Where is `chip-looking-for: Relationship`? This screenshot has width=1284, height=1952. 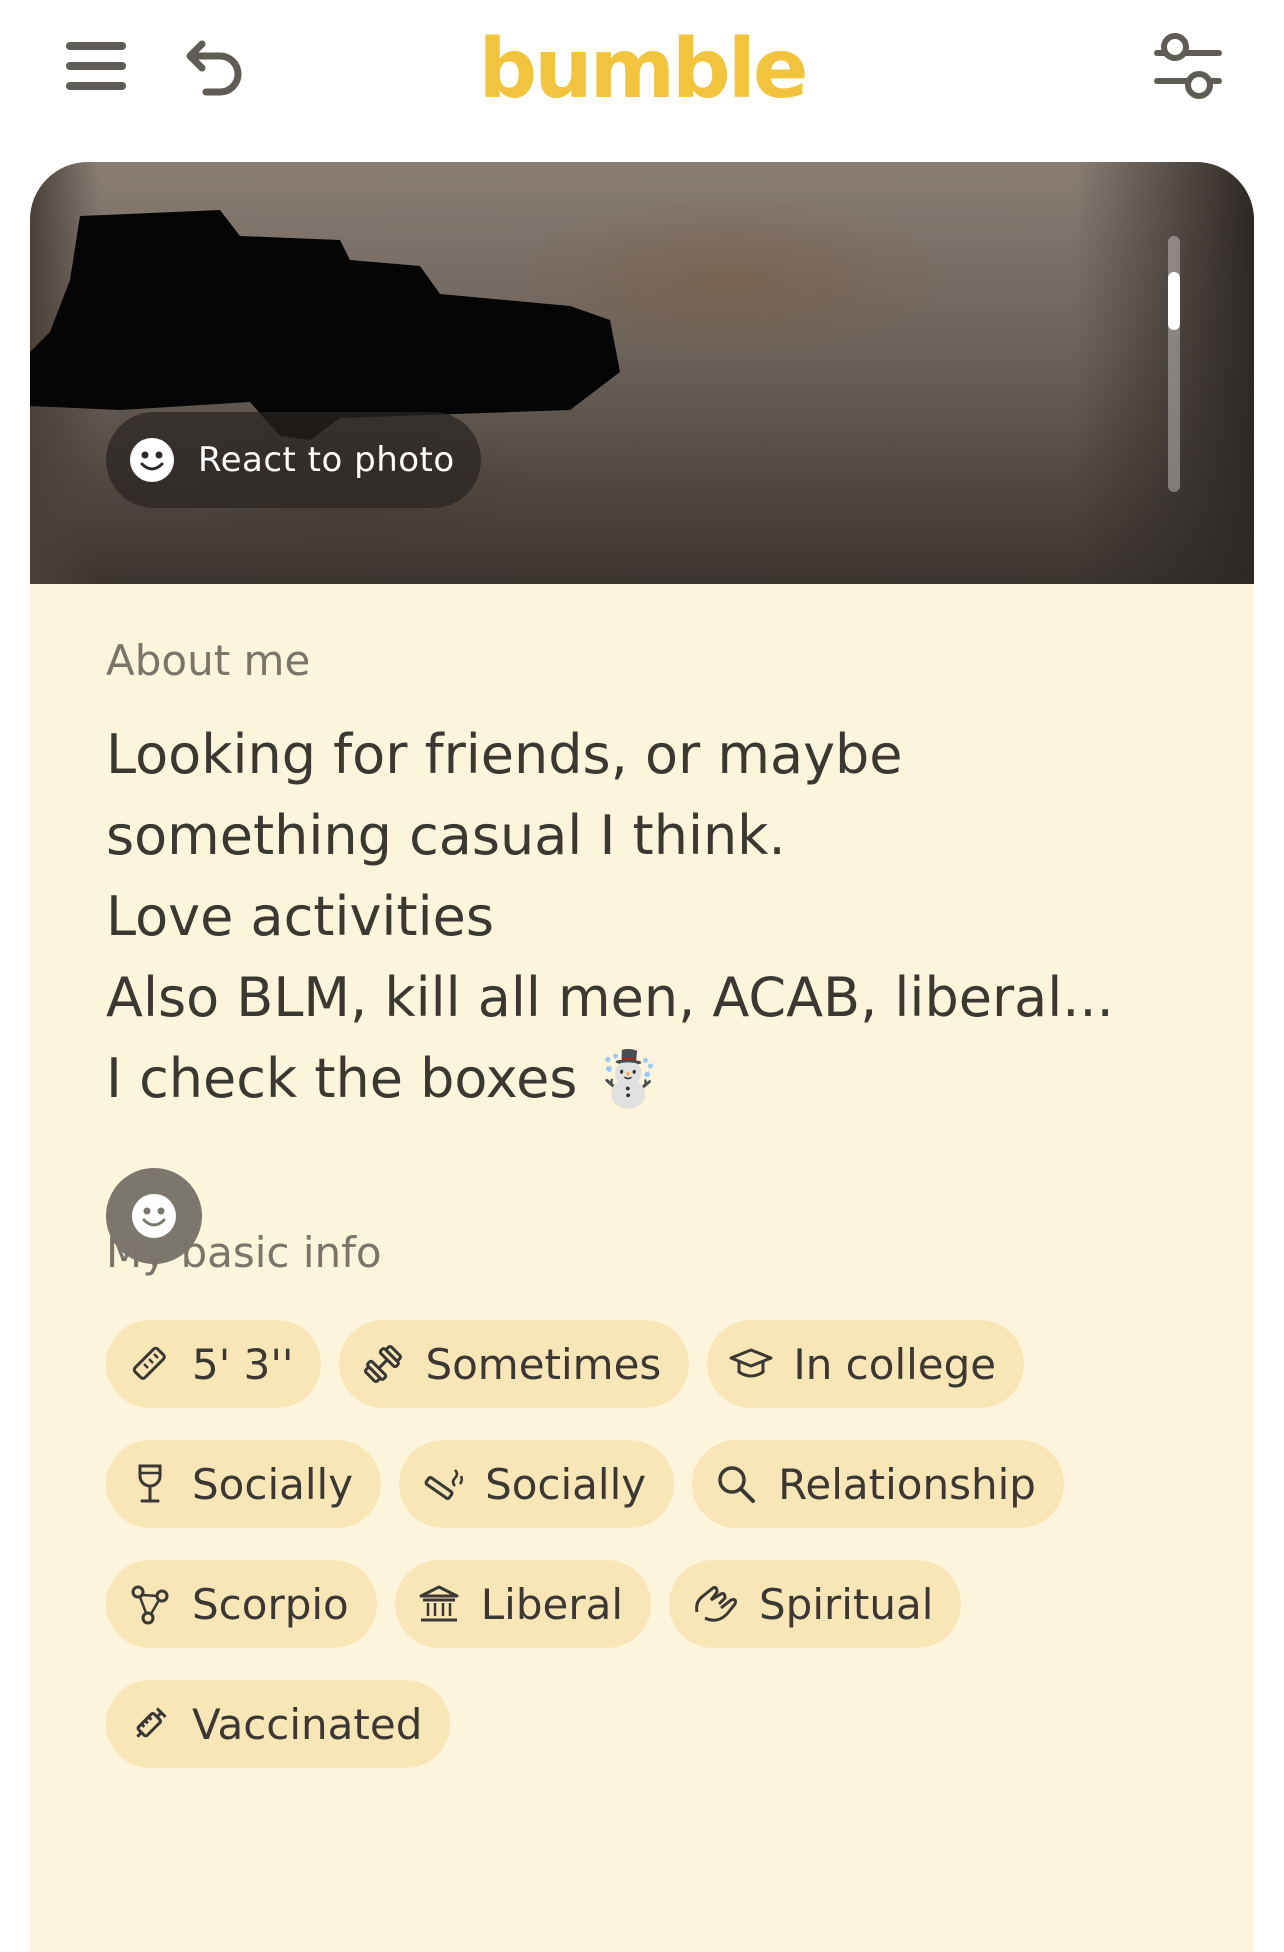
chip-looking-for: Relationship is located at coordinates (878, 1484).